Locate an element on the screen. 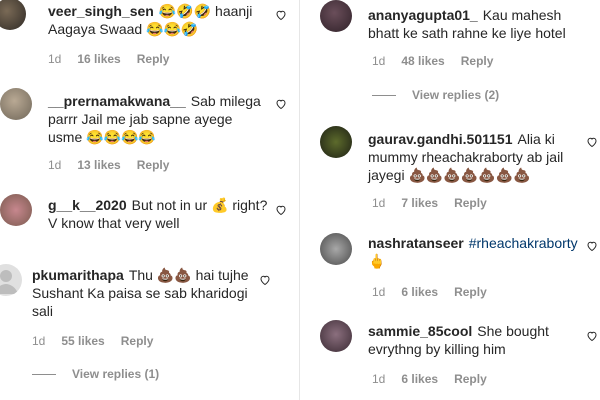 The width and height of the screenshot is (600, 400). comment-meta: 1d 13 likes Reply is located at coordinates (108, 165).